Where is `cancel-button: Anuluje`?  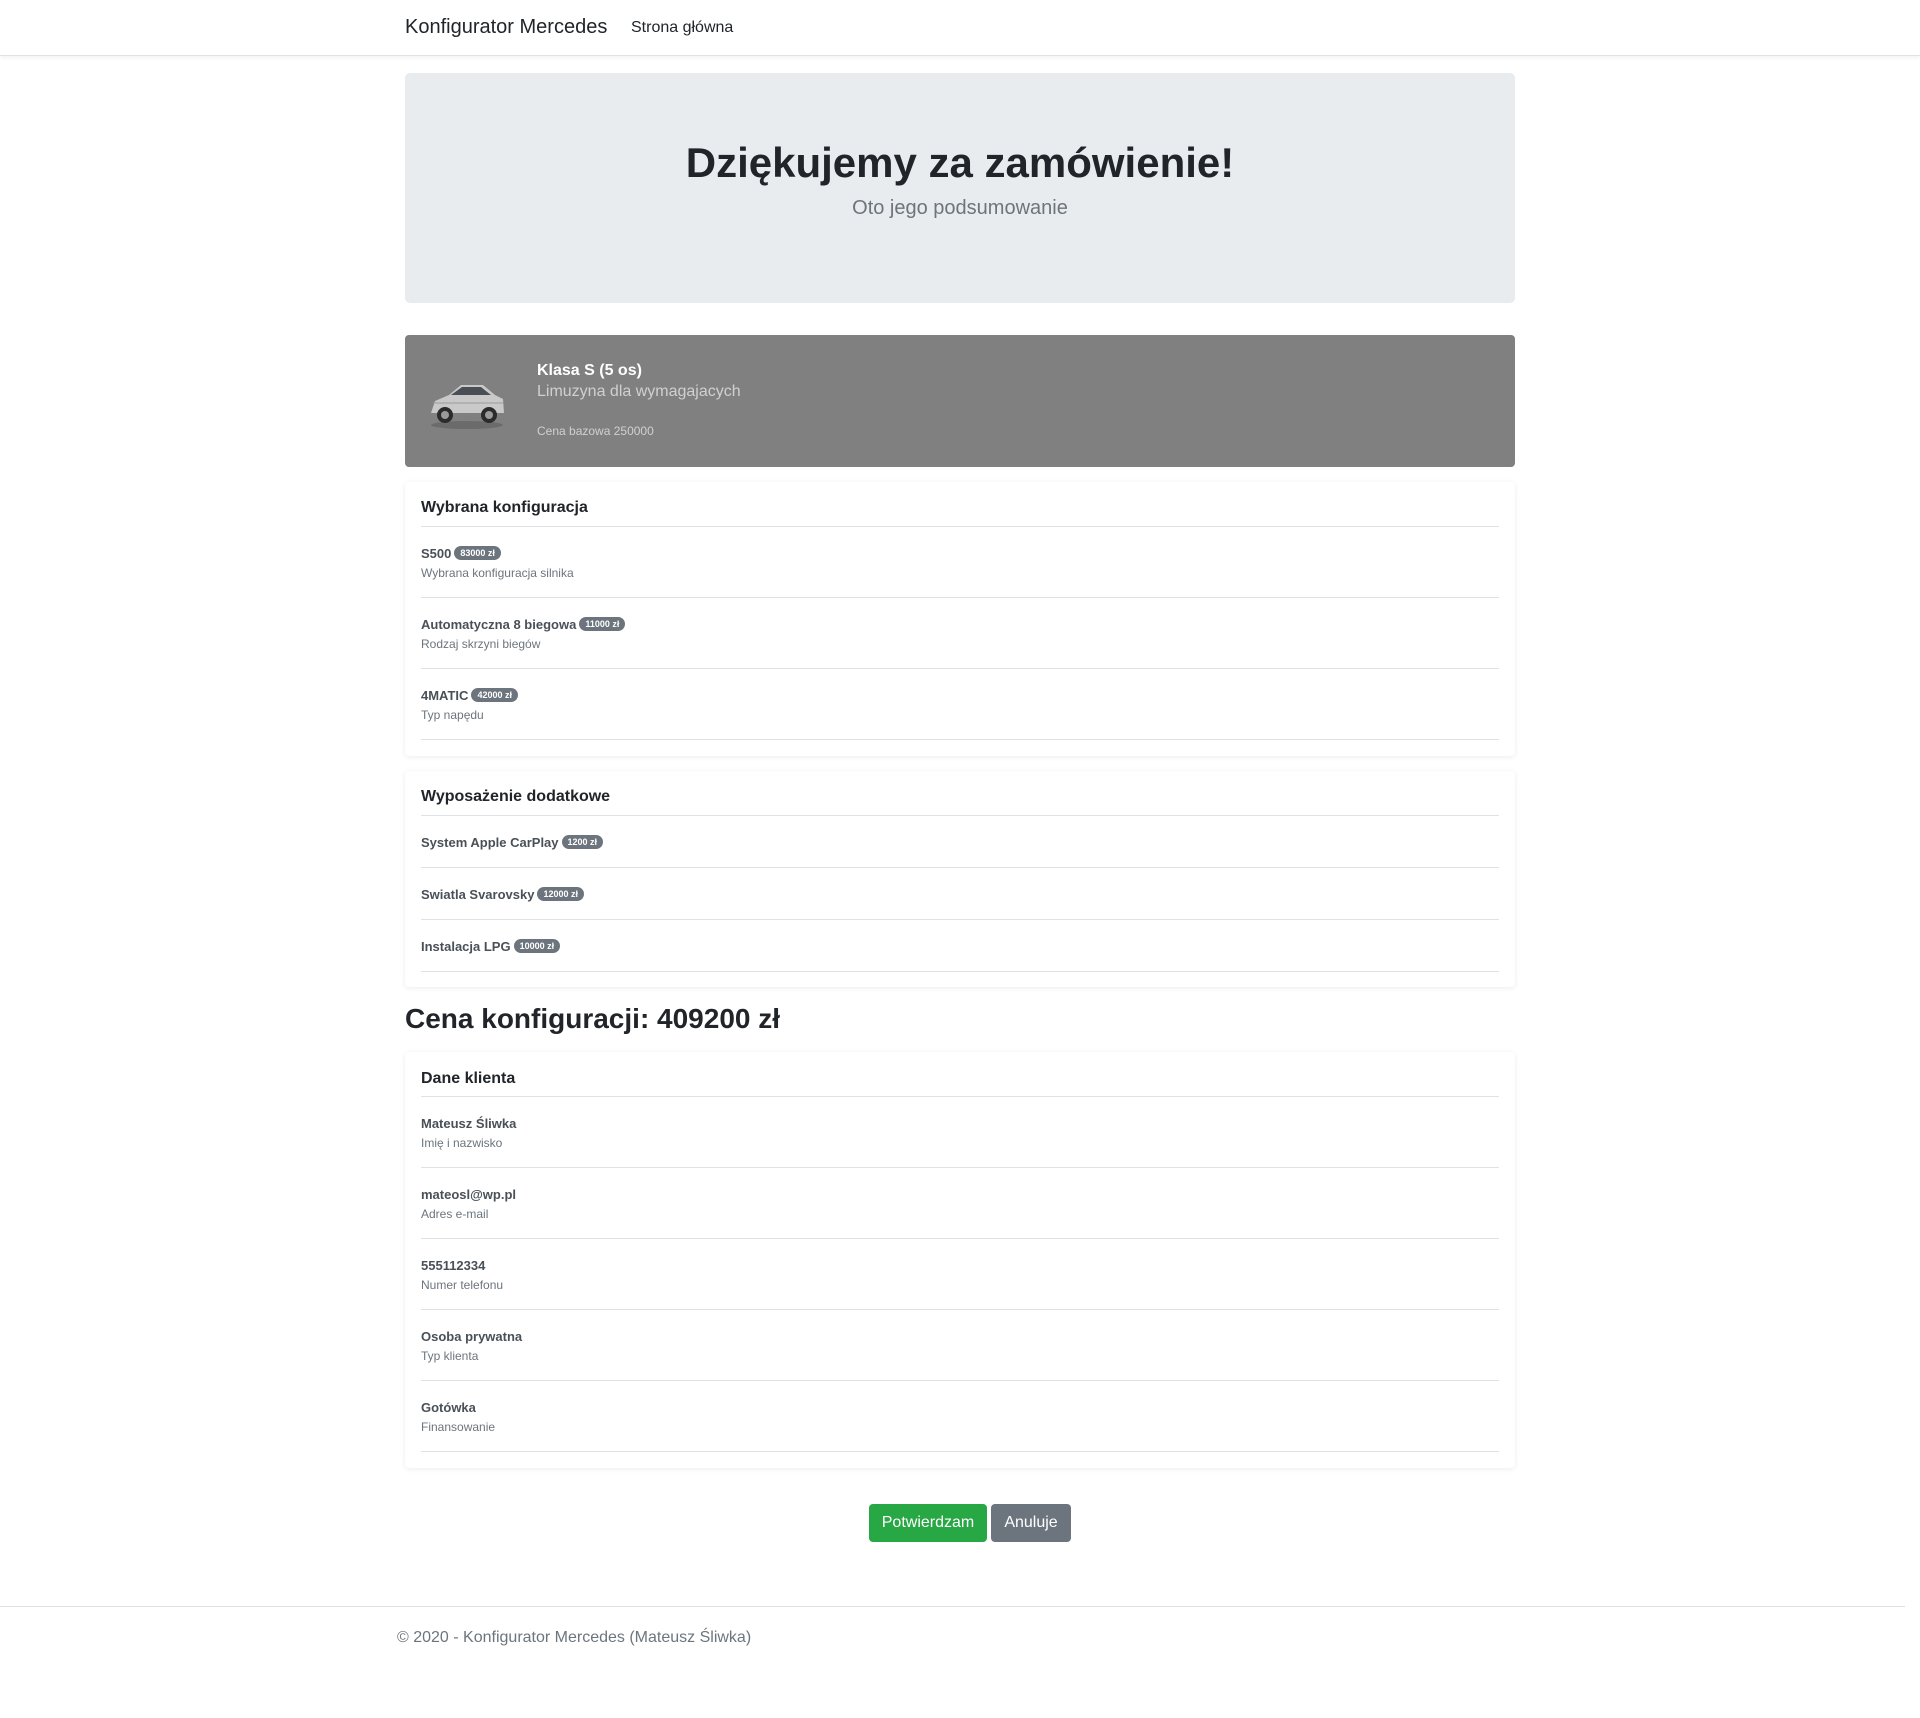
cancel-button: Anuluje is located at coordinates (1031, 1523).